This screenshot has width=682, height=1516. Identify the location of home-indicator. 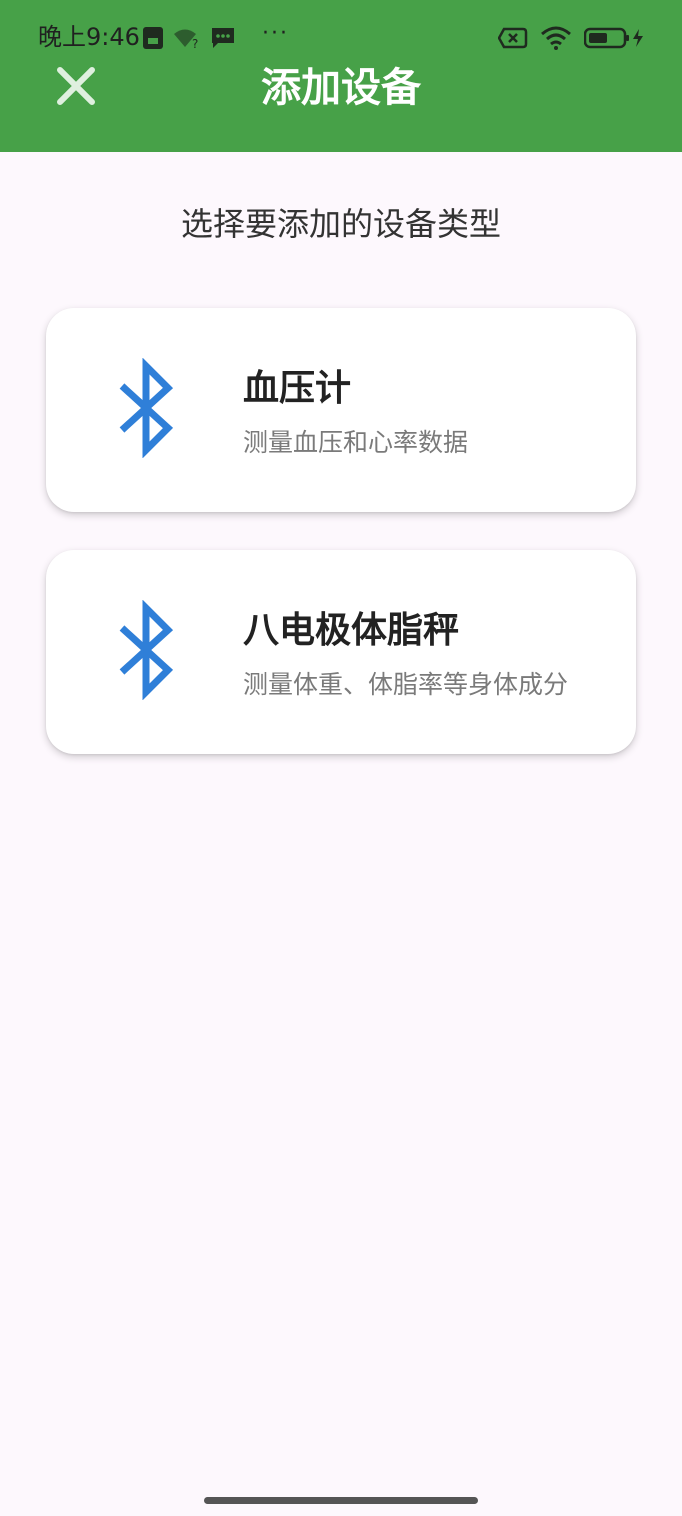
(341, 1500).